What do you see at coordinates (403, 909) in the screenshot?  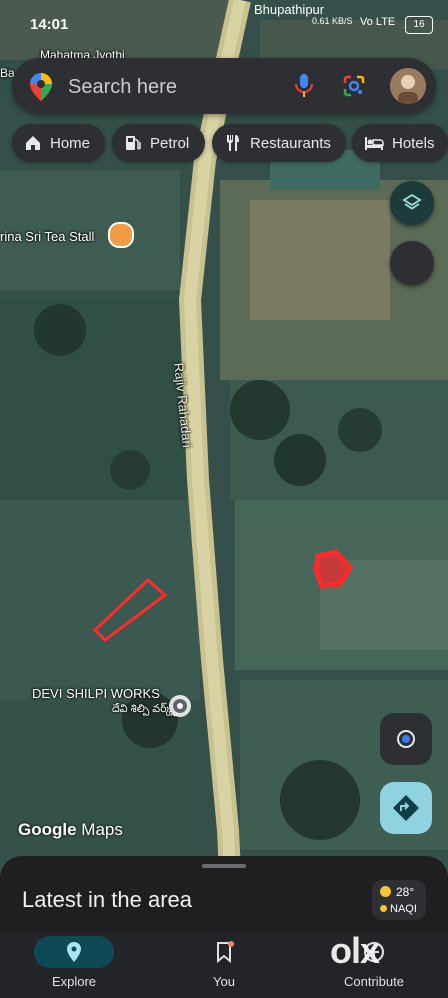 I see `aqi-label: NAQI` at bounding box center [403, 909].